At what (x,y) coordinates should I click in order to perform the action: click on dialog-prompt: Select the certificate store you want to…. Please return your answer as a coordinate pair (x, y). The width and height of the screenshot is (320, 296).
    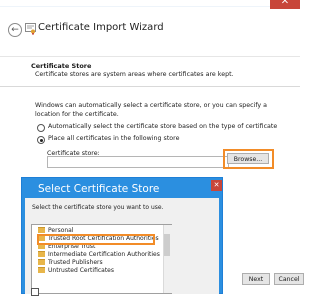
    Looking at the image, I should click on (98, 207).